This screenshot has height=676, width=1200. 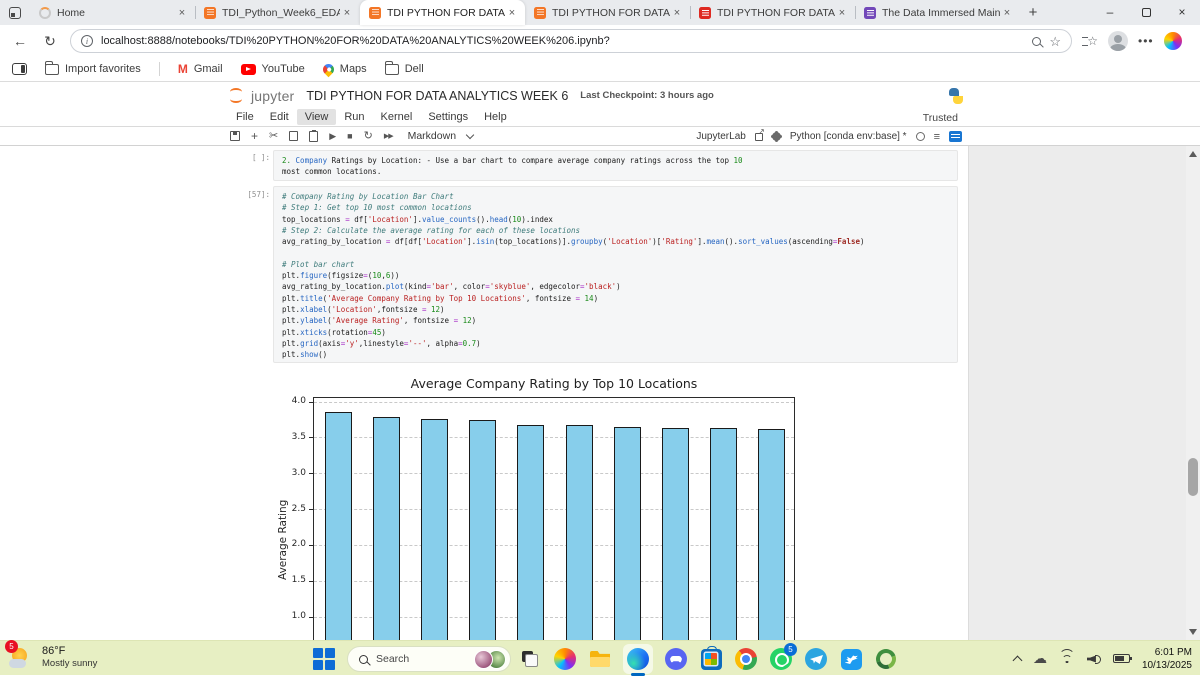 What do you see at coordinates (1066, 656) in the screenshot?
I see `wifi-icon` at bounding box center [1066, 656].